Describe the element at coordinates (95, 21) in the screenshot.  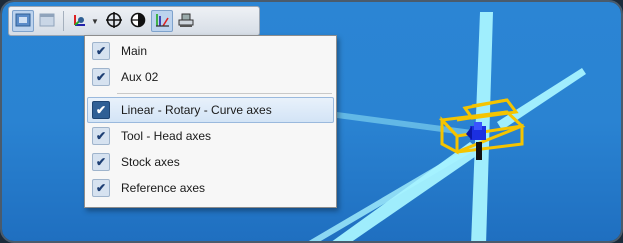
I see `chevron-down-icon: ▼` at that location.